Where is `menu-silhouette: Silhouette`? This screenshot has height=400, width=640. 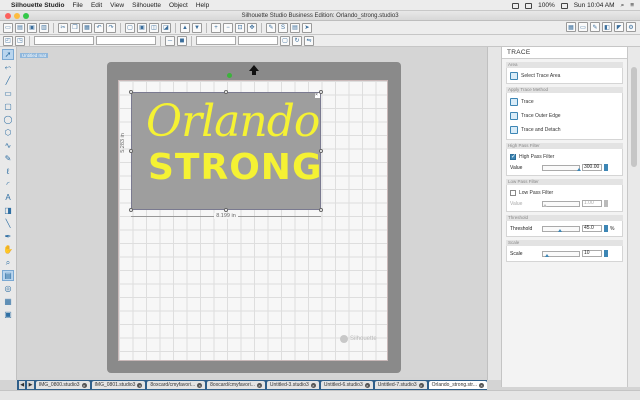 menu-silhouette: Silhouette is located at coordinates (146, 5).